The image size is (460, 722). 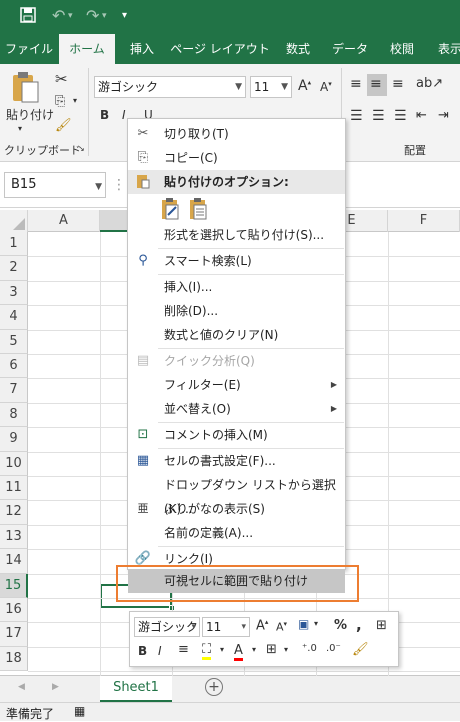 What do you see at coordinates (238, 652) in the screenshot?
I see `font-color-icon: A` at bounding box center [238, 652].